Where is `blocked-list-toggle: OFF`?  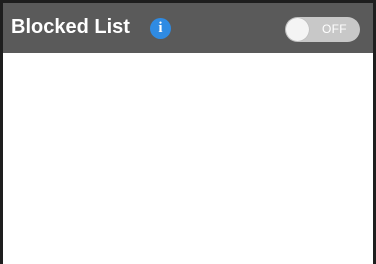 blocked-list-toggle: OFF is located at coordinates (322, 29).